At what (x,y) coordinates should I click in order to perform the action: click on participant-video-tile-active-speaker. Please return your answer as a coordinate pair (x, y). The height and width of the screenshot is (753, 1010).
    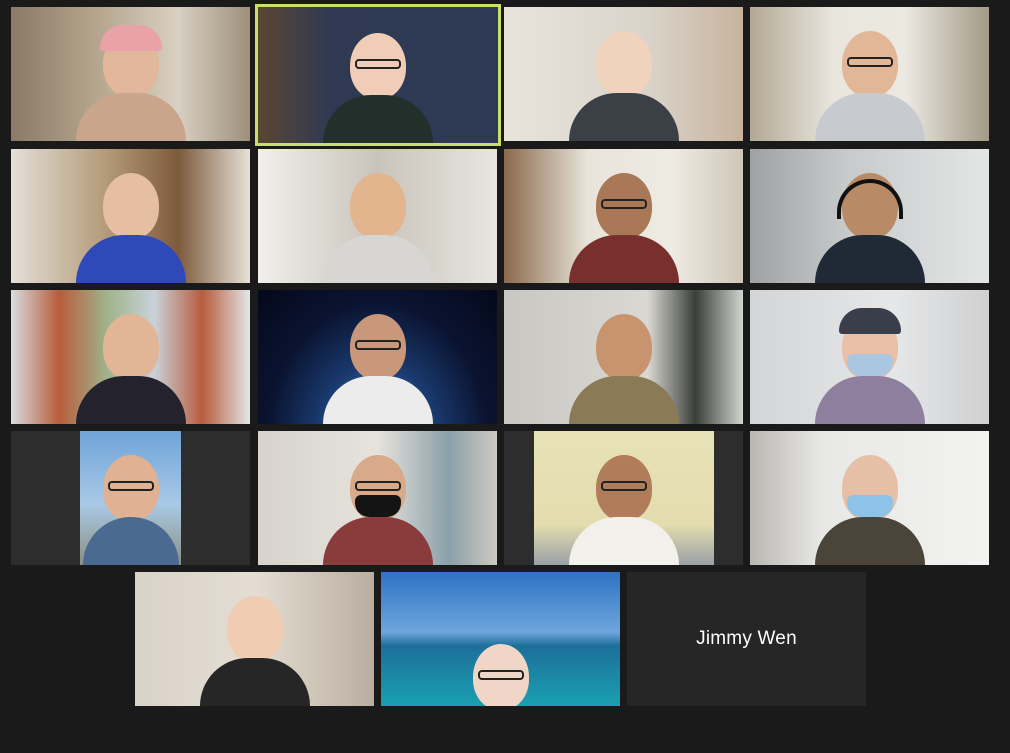
    Looking at the image, I should click on (378, 75).